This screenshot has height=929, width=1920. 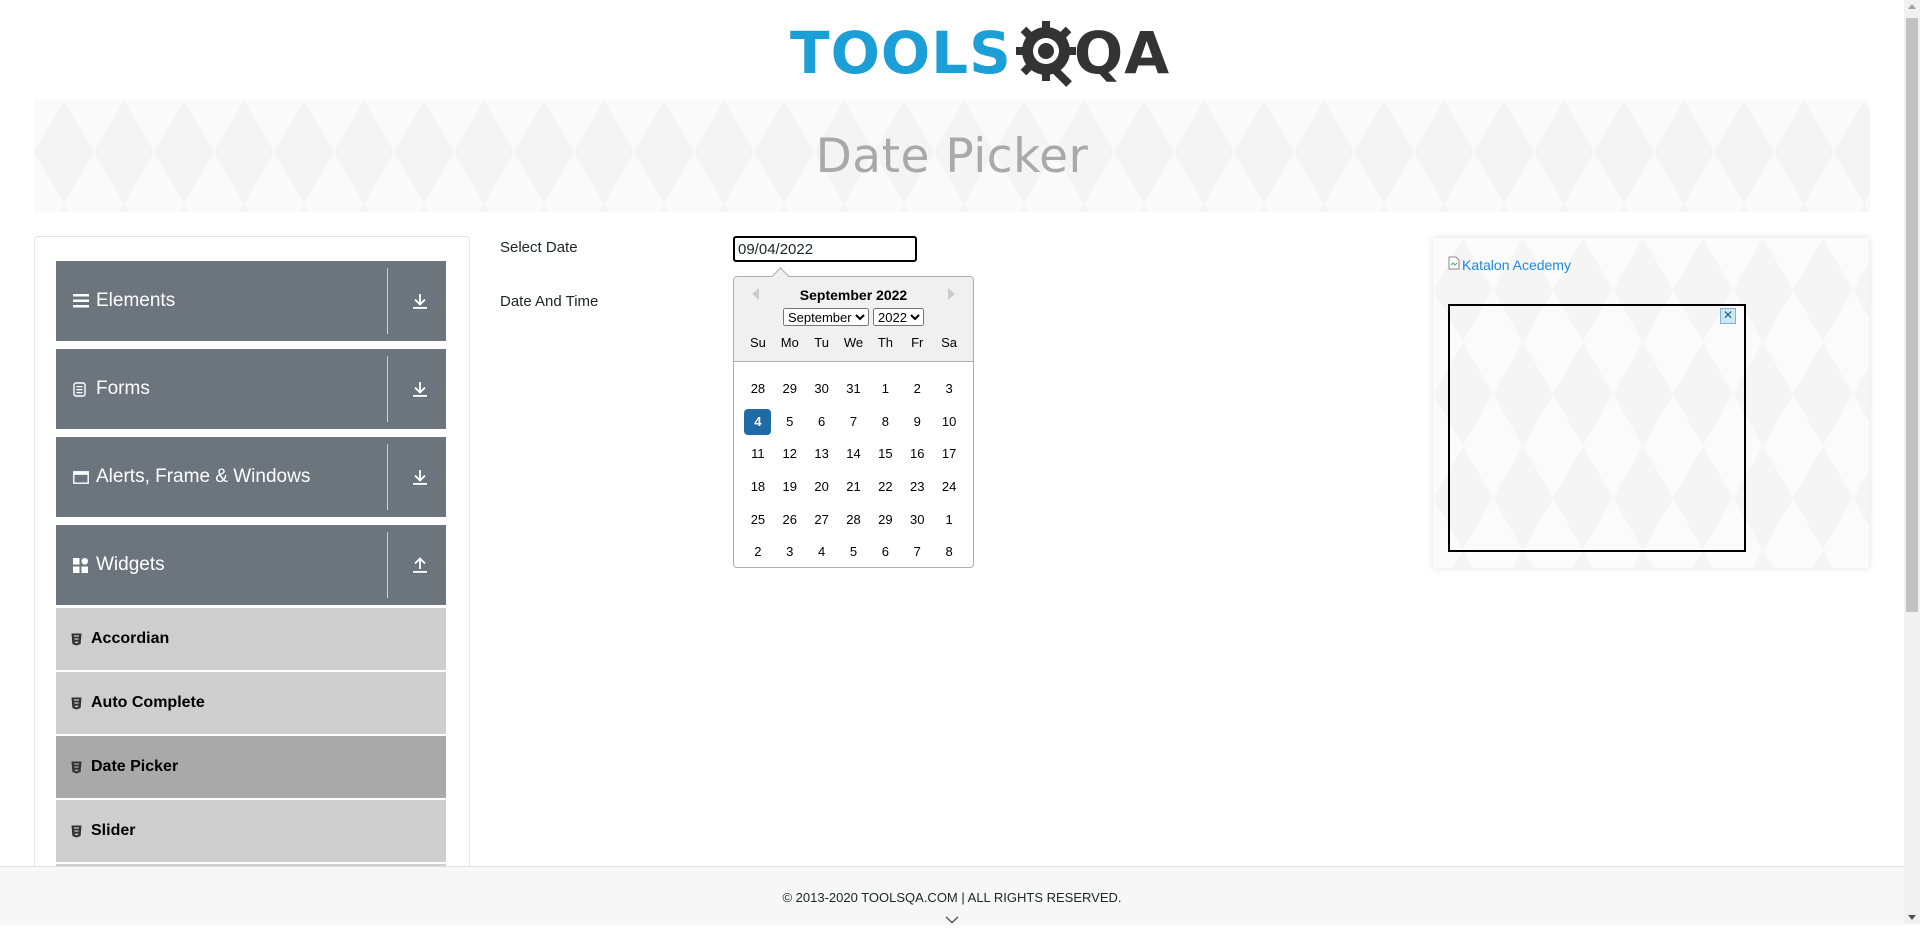 What do you see at coordinates (1912, 6) in the screenshot?
I see `scroll-up-arrow-icon` at bounding box center [1912, 6].